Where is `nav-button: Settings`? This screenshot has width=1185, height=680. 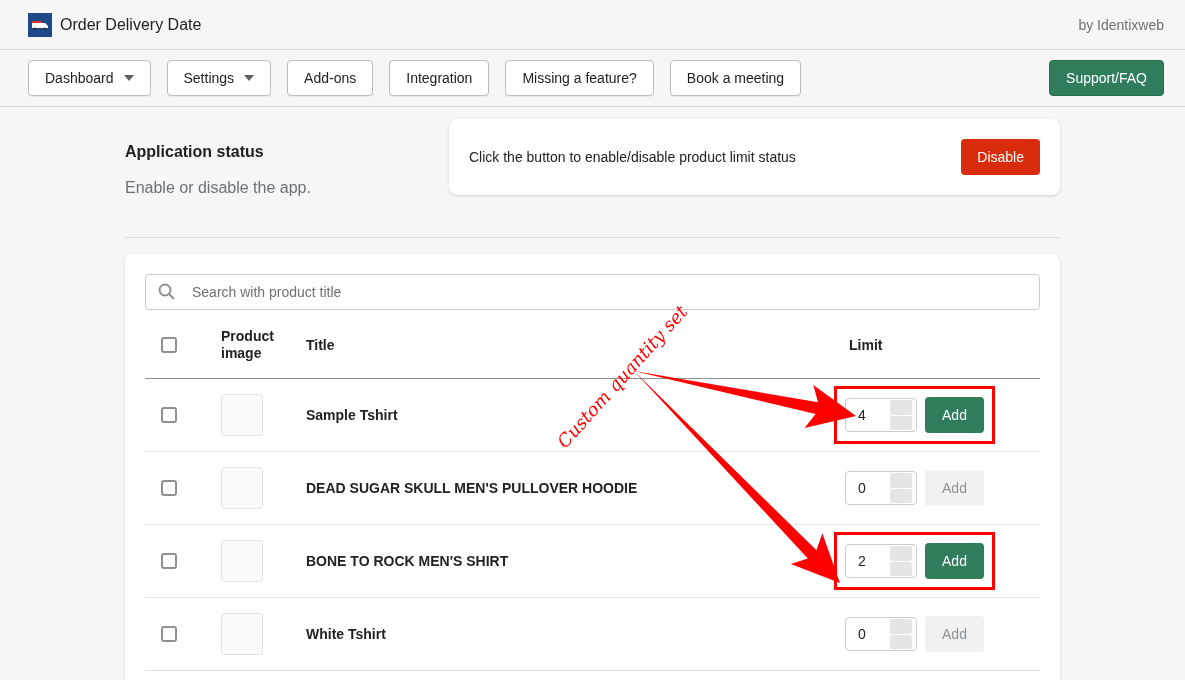
nav-button: Settings is located at coordinates (219, 78).